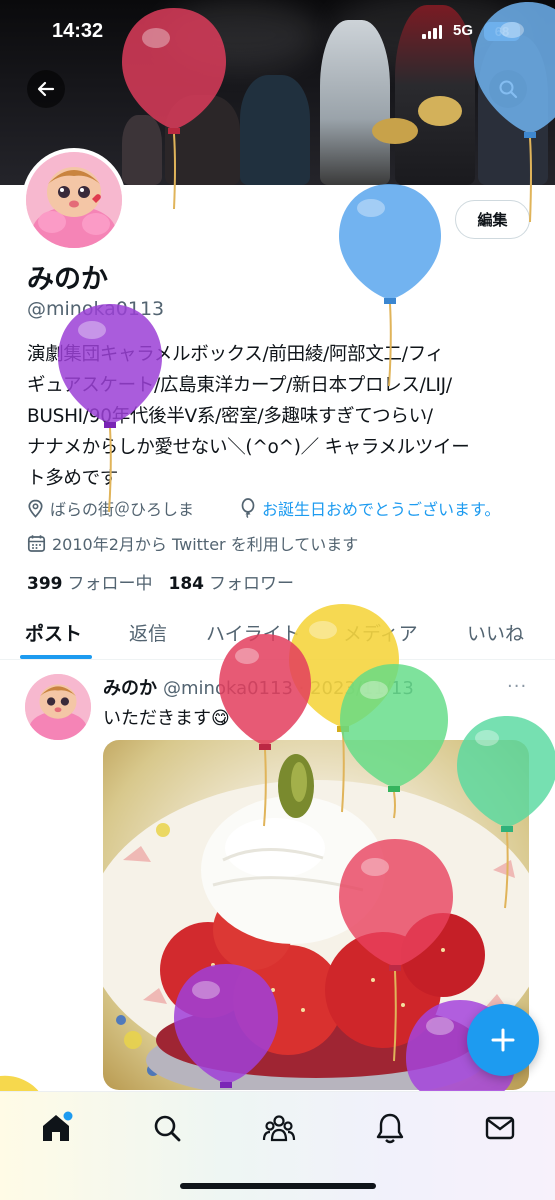  I want to click on following-label: フォロー中, so click(110, 584).